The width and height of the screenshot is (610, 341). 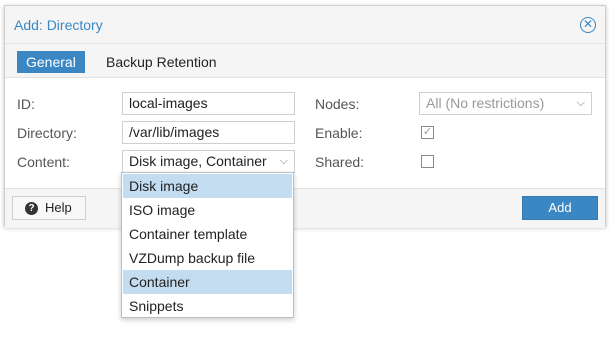 What do you see at coordinates (207, 186) in the screenshot?
I see `list-item: Disk image` at bounding box center [207, 186].